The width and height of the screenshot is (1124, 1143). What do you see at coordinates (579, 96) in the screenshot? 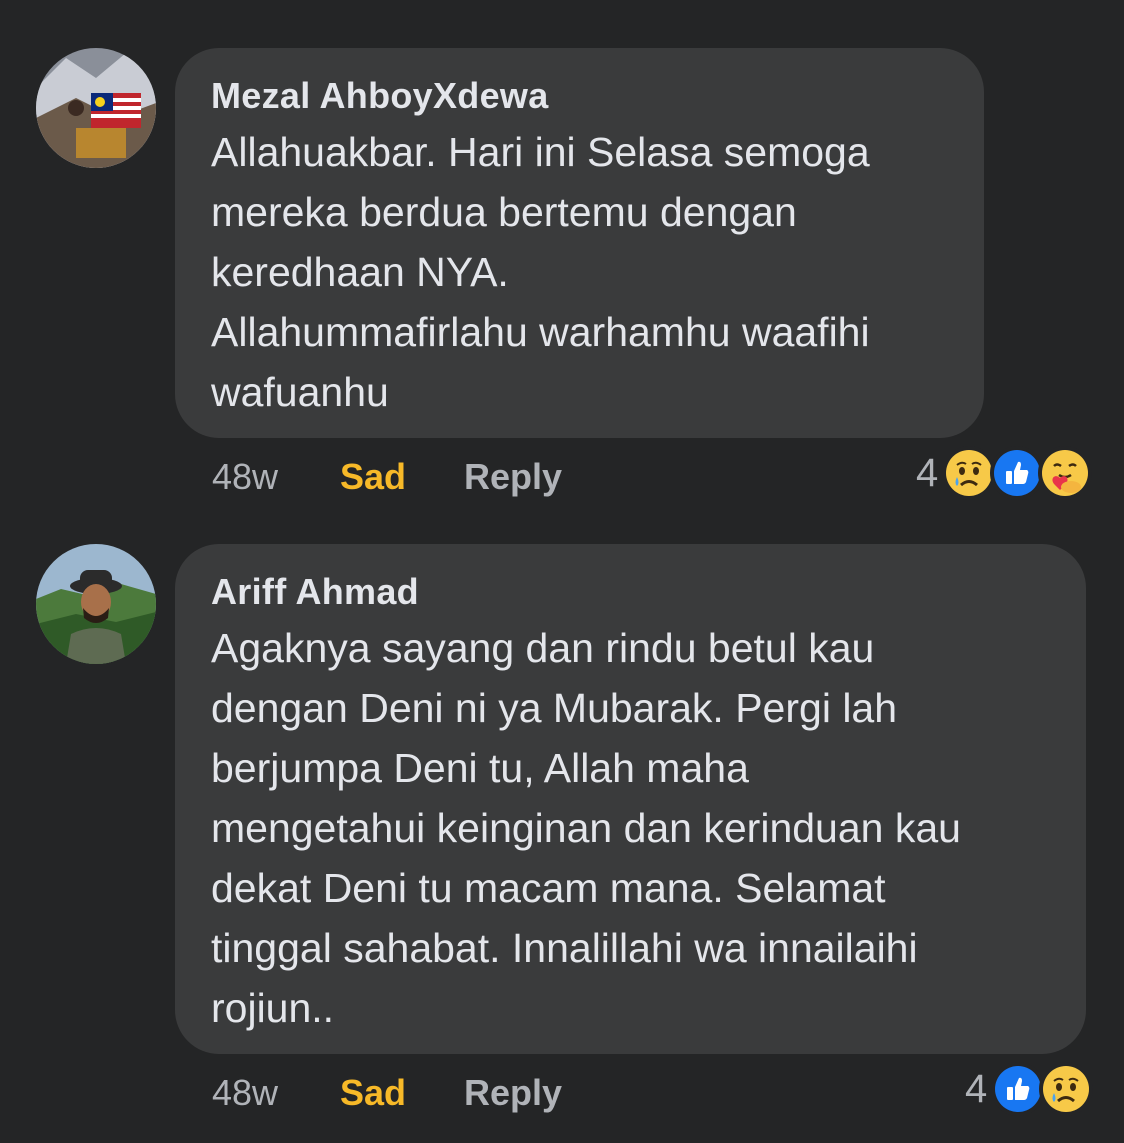
I see `comment-author: Mezal AhboyXdewa` at bounding box center [579, 96].